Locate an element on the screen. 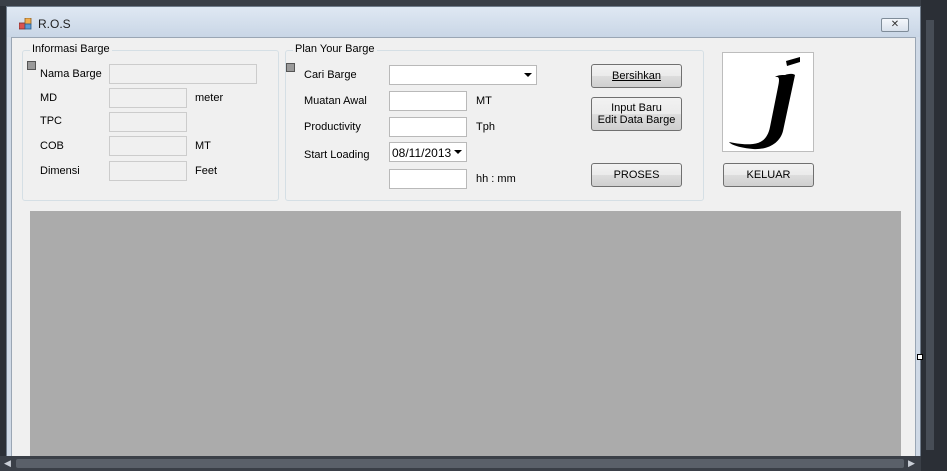 The image size is (947, 471). cari-barge-label: Cari Barge is located at coordinates (330, 75).